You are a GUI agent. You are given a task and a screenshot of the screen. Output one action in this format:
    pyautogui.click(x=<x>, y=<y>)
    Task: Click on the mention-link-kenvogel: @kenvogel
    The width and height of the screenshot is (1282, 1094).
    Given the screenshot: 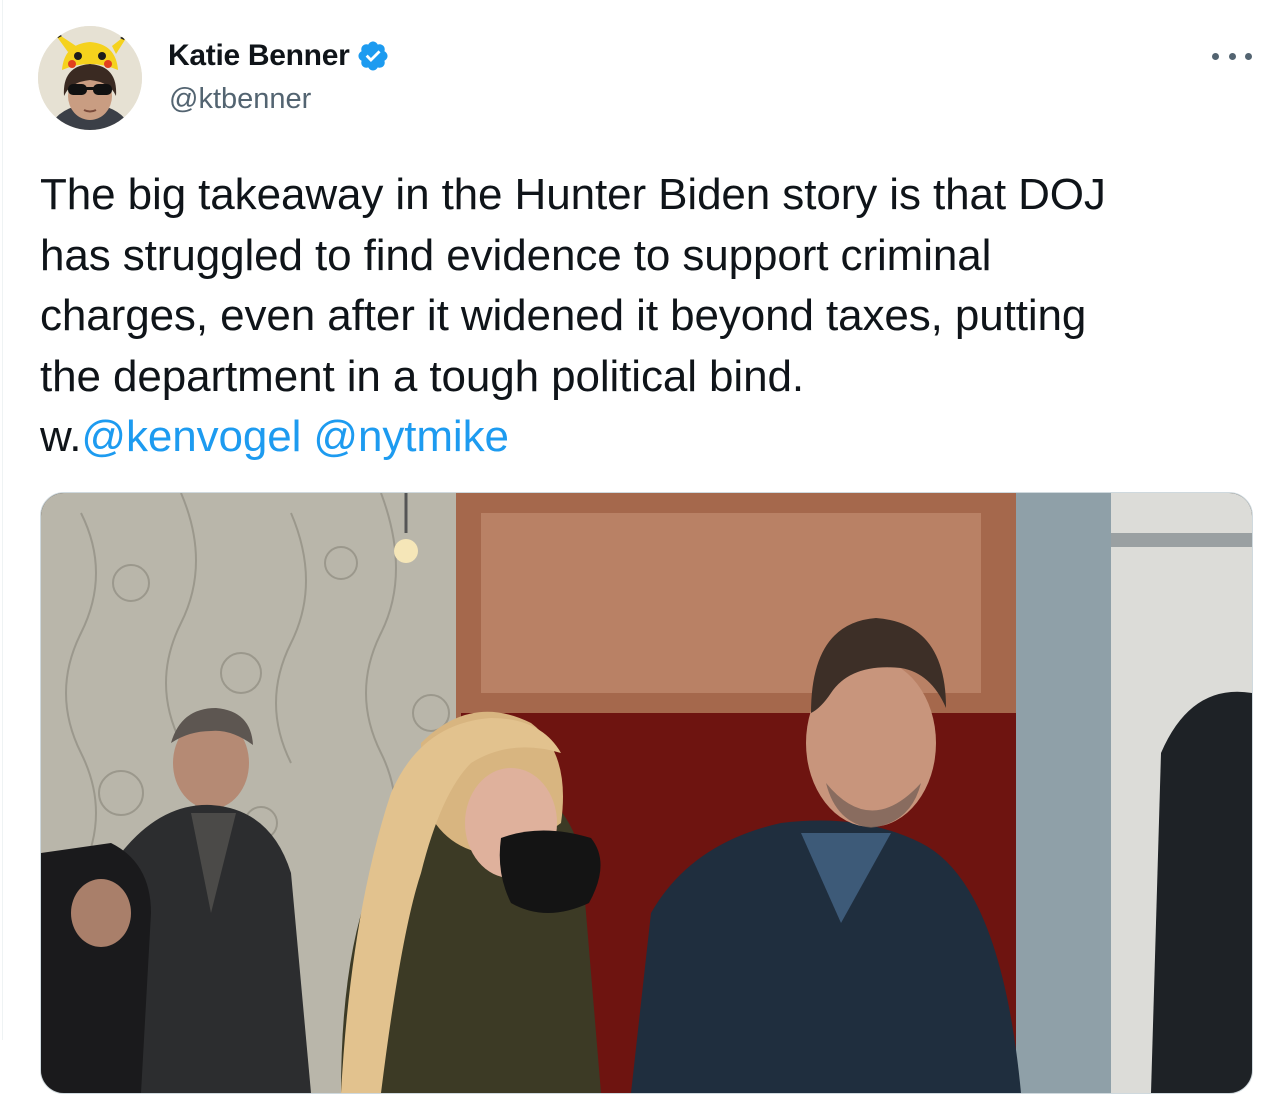 What is the action you would take?
    pyautogui.click(x=191, y=436)
    